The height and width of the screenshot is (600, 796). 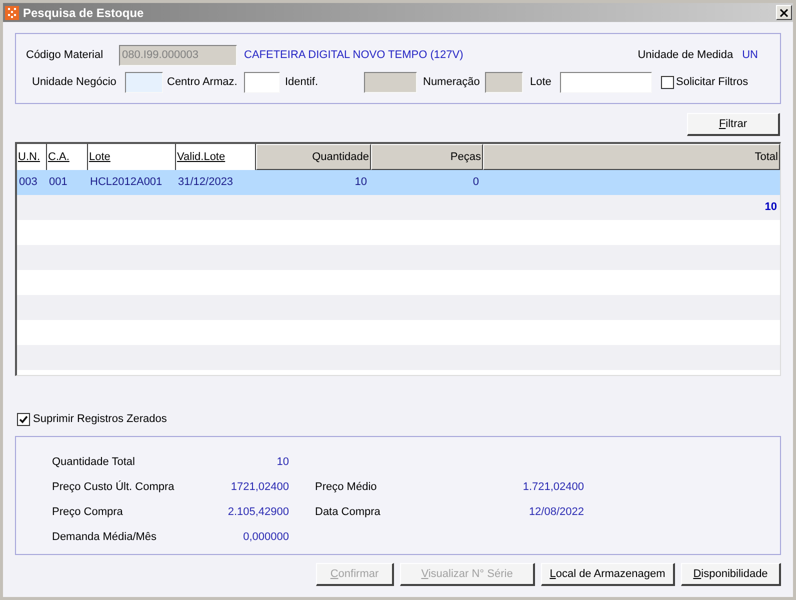 What do you see at coordinates (360, 182) in the screenshot?
I see `table-cell-text: 10` at bounding box center [360, 182].